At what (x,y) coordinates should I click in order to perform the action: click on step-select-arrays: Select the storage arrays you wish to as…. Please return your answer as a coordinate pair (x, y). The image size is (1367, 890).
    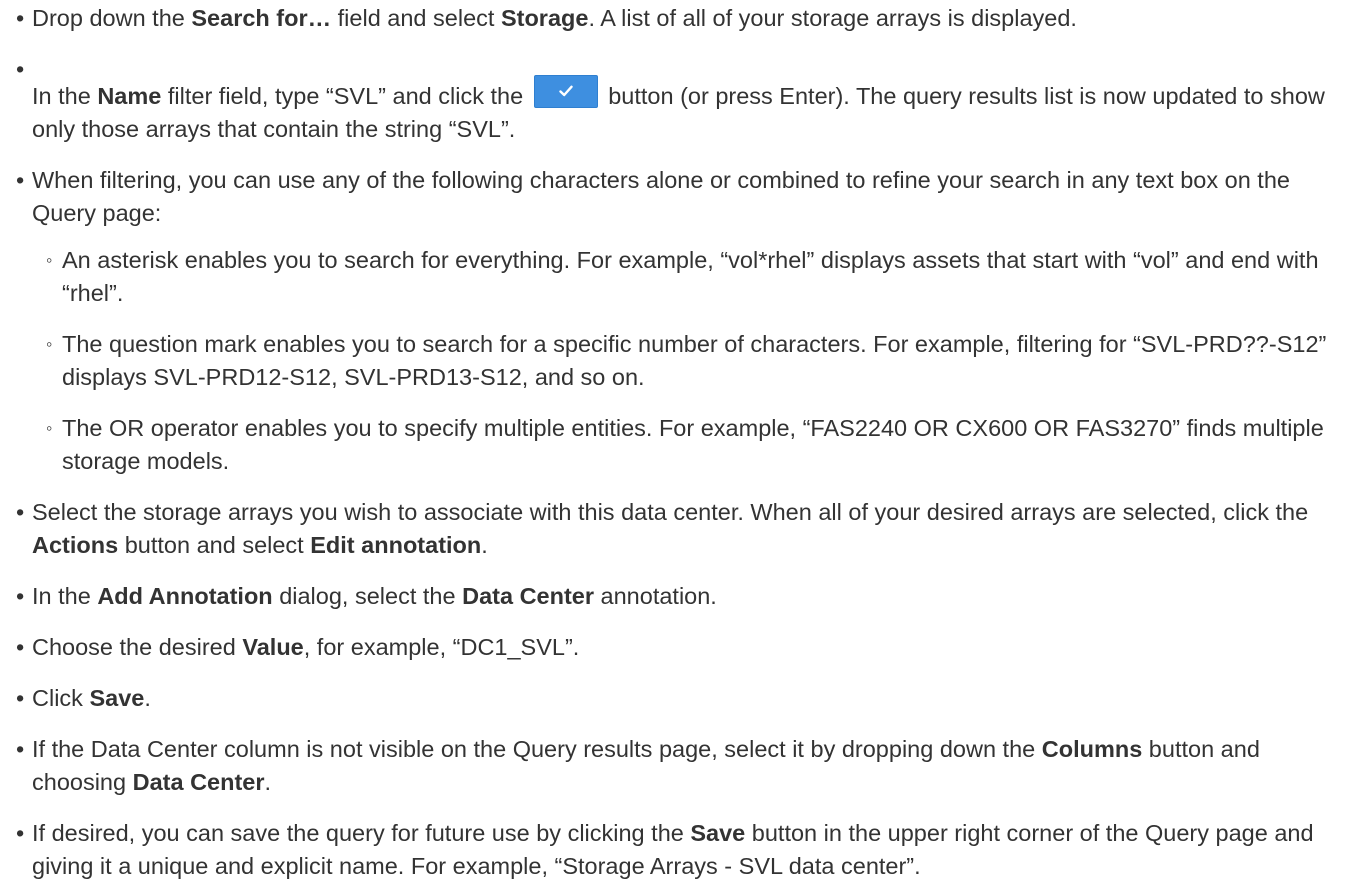
    Looking at the image, I should click on (683, 529).